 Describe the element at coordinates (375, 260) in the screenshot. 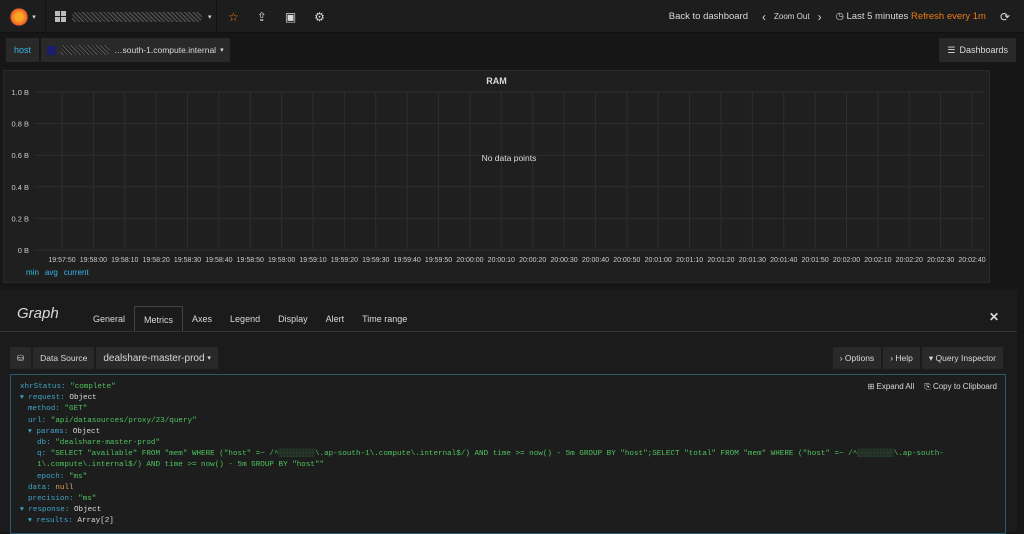

I see `x-tick-label: 19:59:30` at that location.